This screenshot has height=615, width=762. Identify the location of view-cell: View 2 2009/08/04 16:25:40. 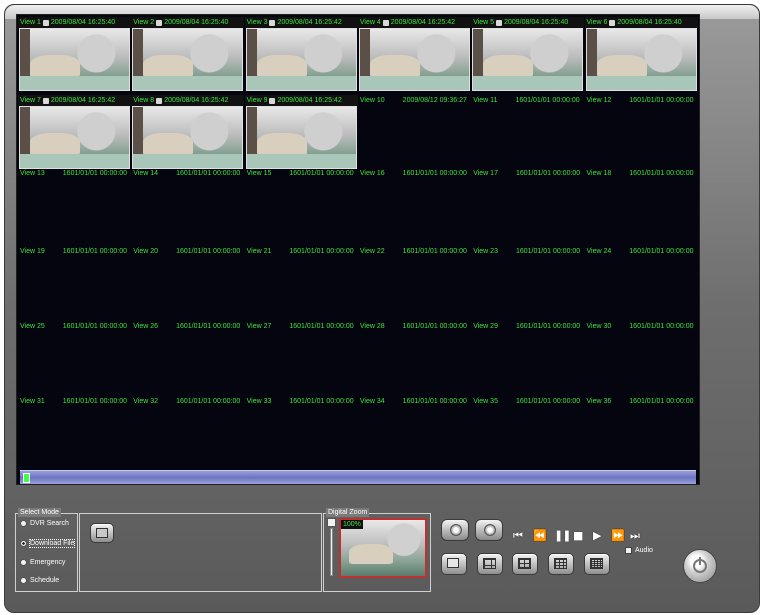
(188, 55).